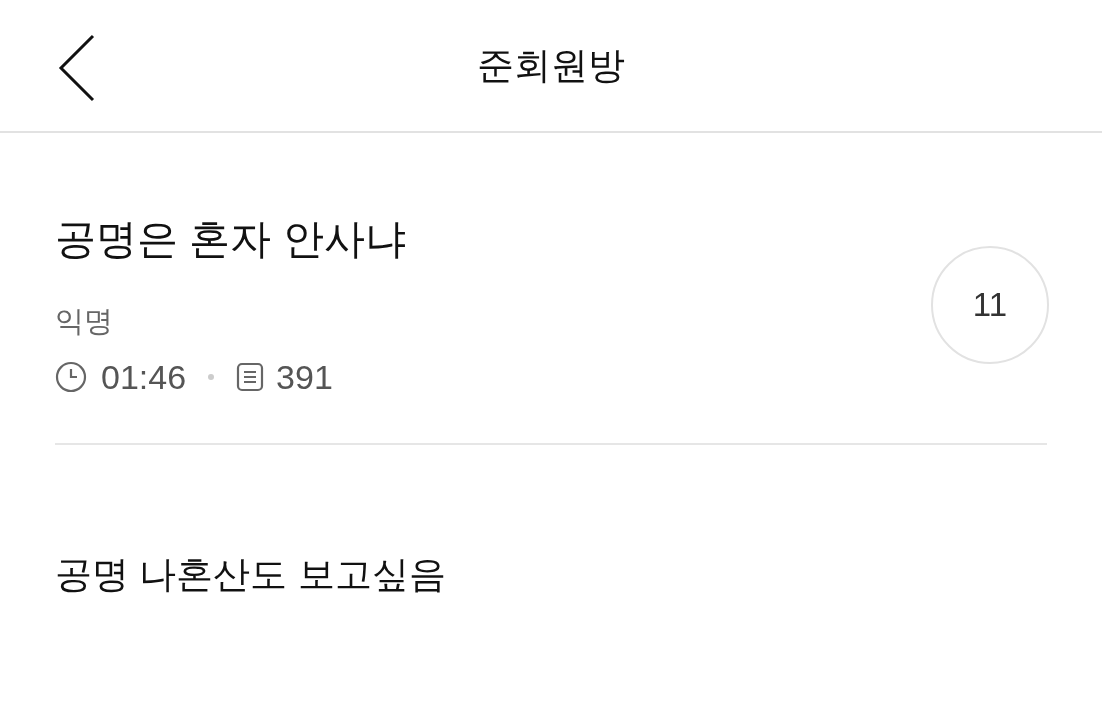  What do you see at coordinates (77, 68) in the screenshot?
I see `back-icon` at bounding box center [77, 68].